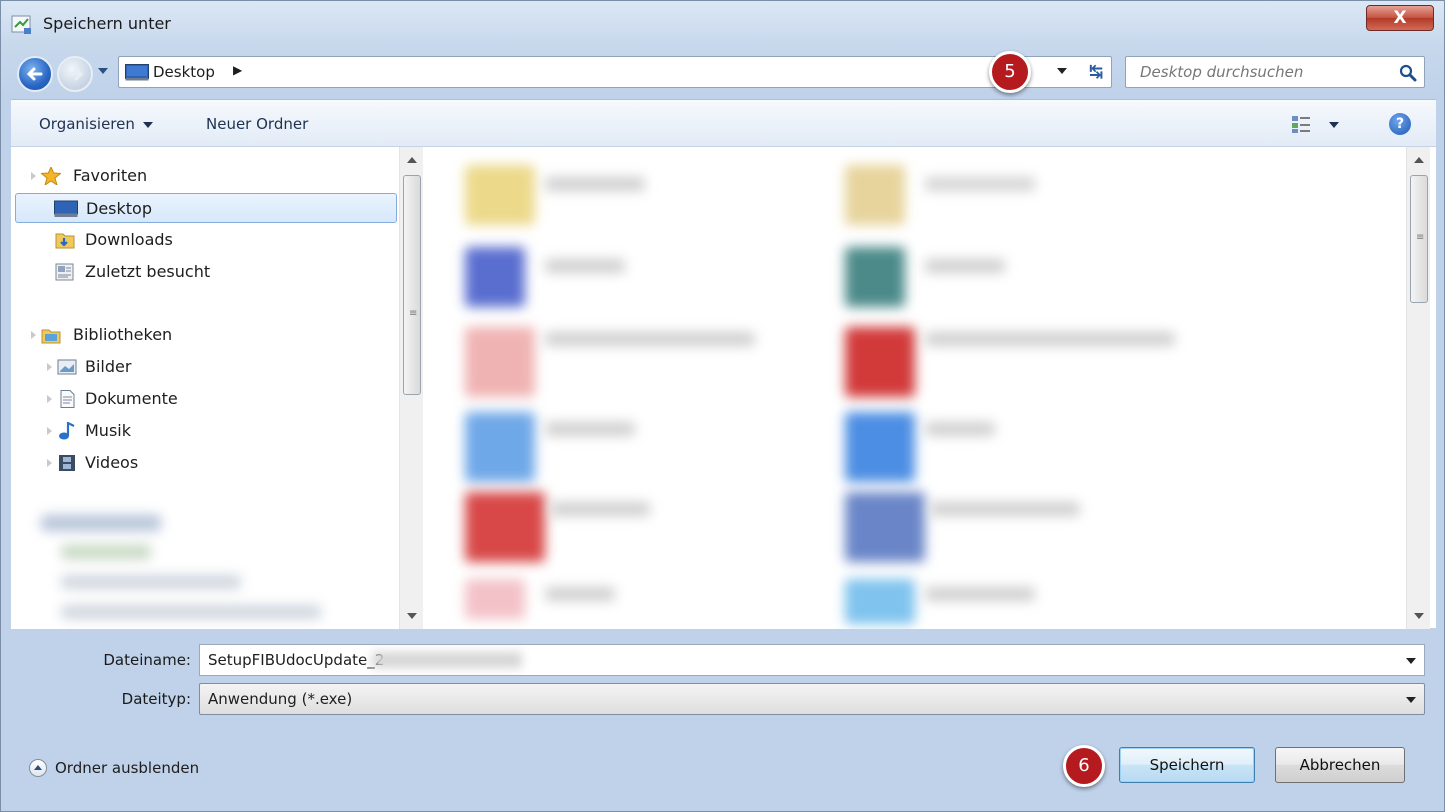 This screenshot has width=1445, height=812. What do you see at coordinates (206, 208) in the screenshot?
I see `sidebar-item-desktop: Desktop` at bounding box center [206, 208].